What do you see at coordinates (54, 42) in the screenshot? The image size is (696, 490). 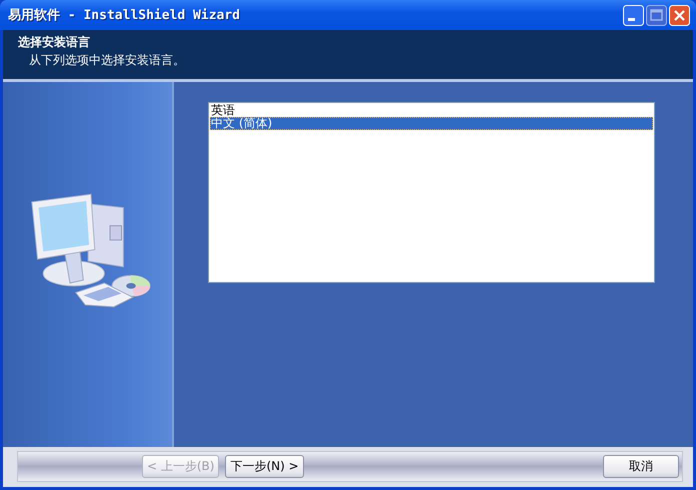 I see `header-title: 选择安装语言` at bounding box center [54, 42].